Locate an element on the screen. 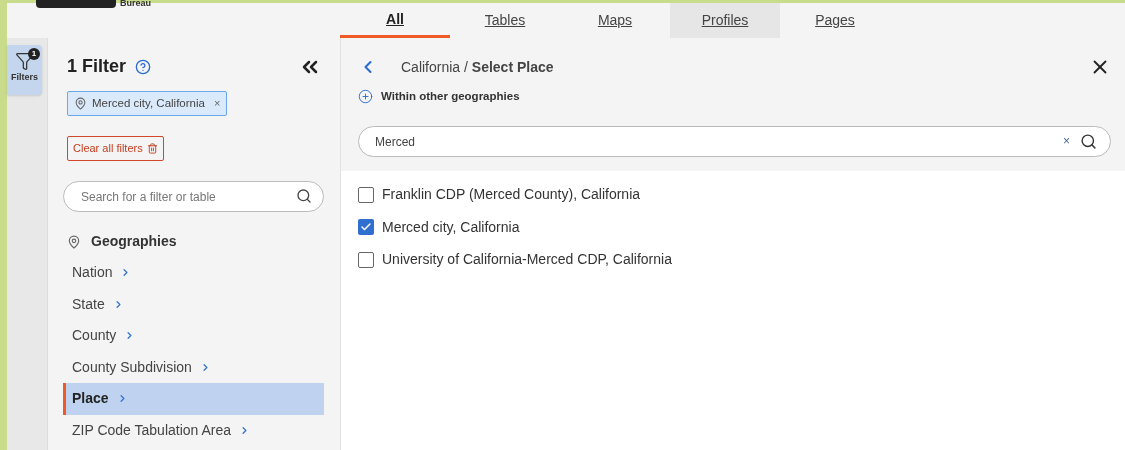 This screenshot has width=1125, height=450. plus-icon is located at coordinates (365, 97).